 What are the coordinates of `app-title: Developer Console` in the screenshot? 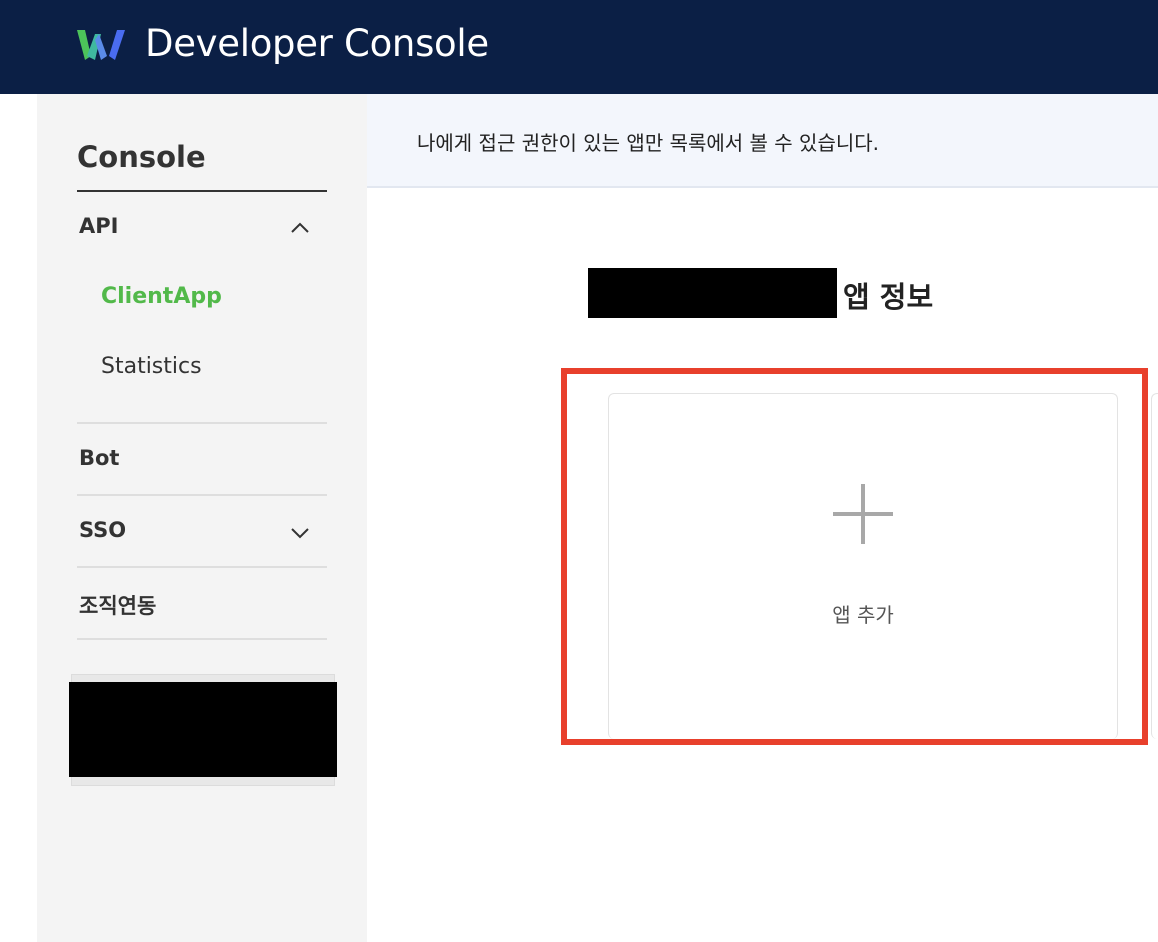 It's located at (317, 43).